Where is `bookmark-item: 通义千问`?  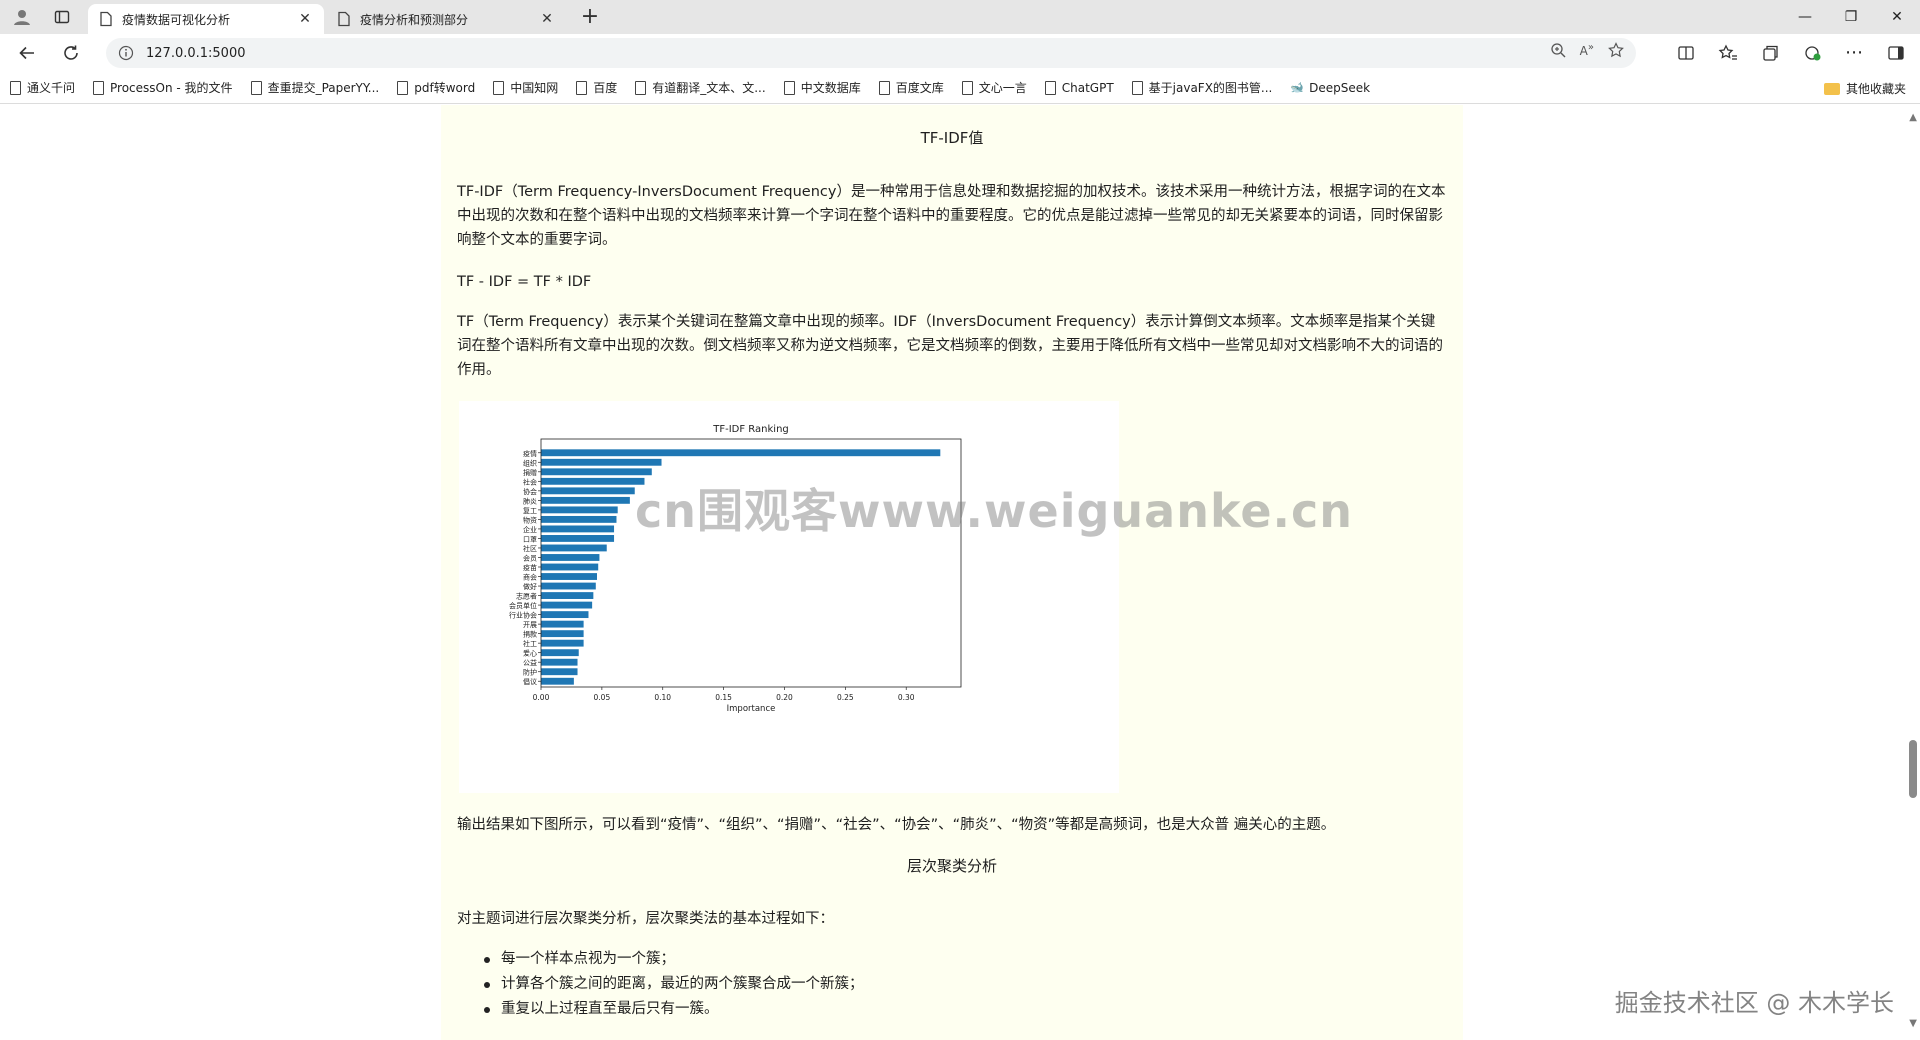
bookmark-item: 通义千问 is located at coordinates (42, 87).